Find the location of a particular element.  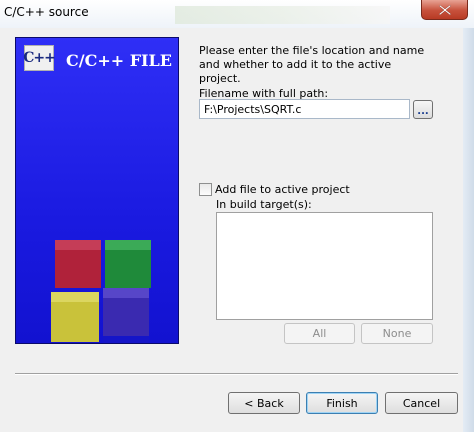

cancel-button: Cancel is located at coordinates (421, 403).